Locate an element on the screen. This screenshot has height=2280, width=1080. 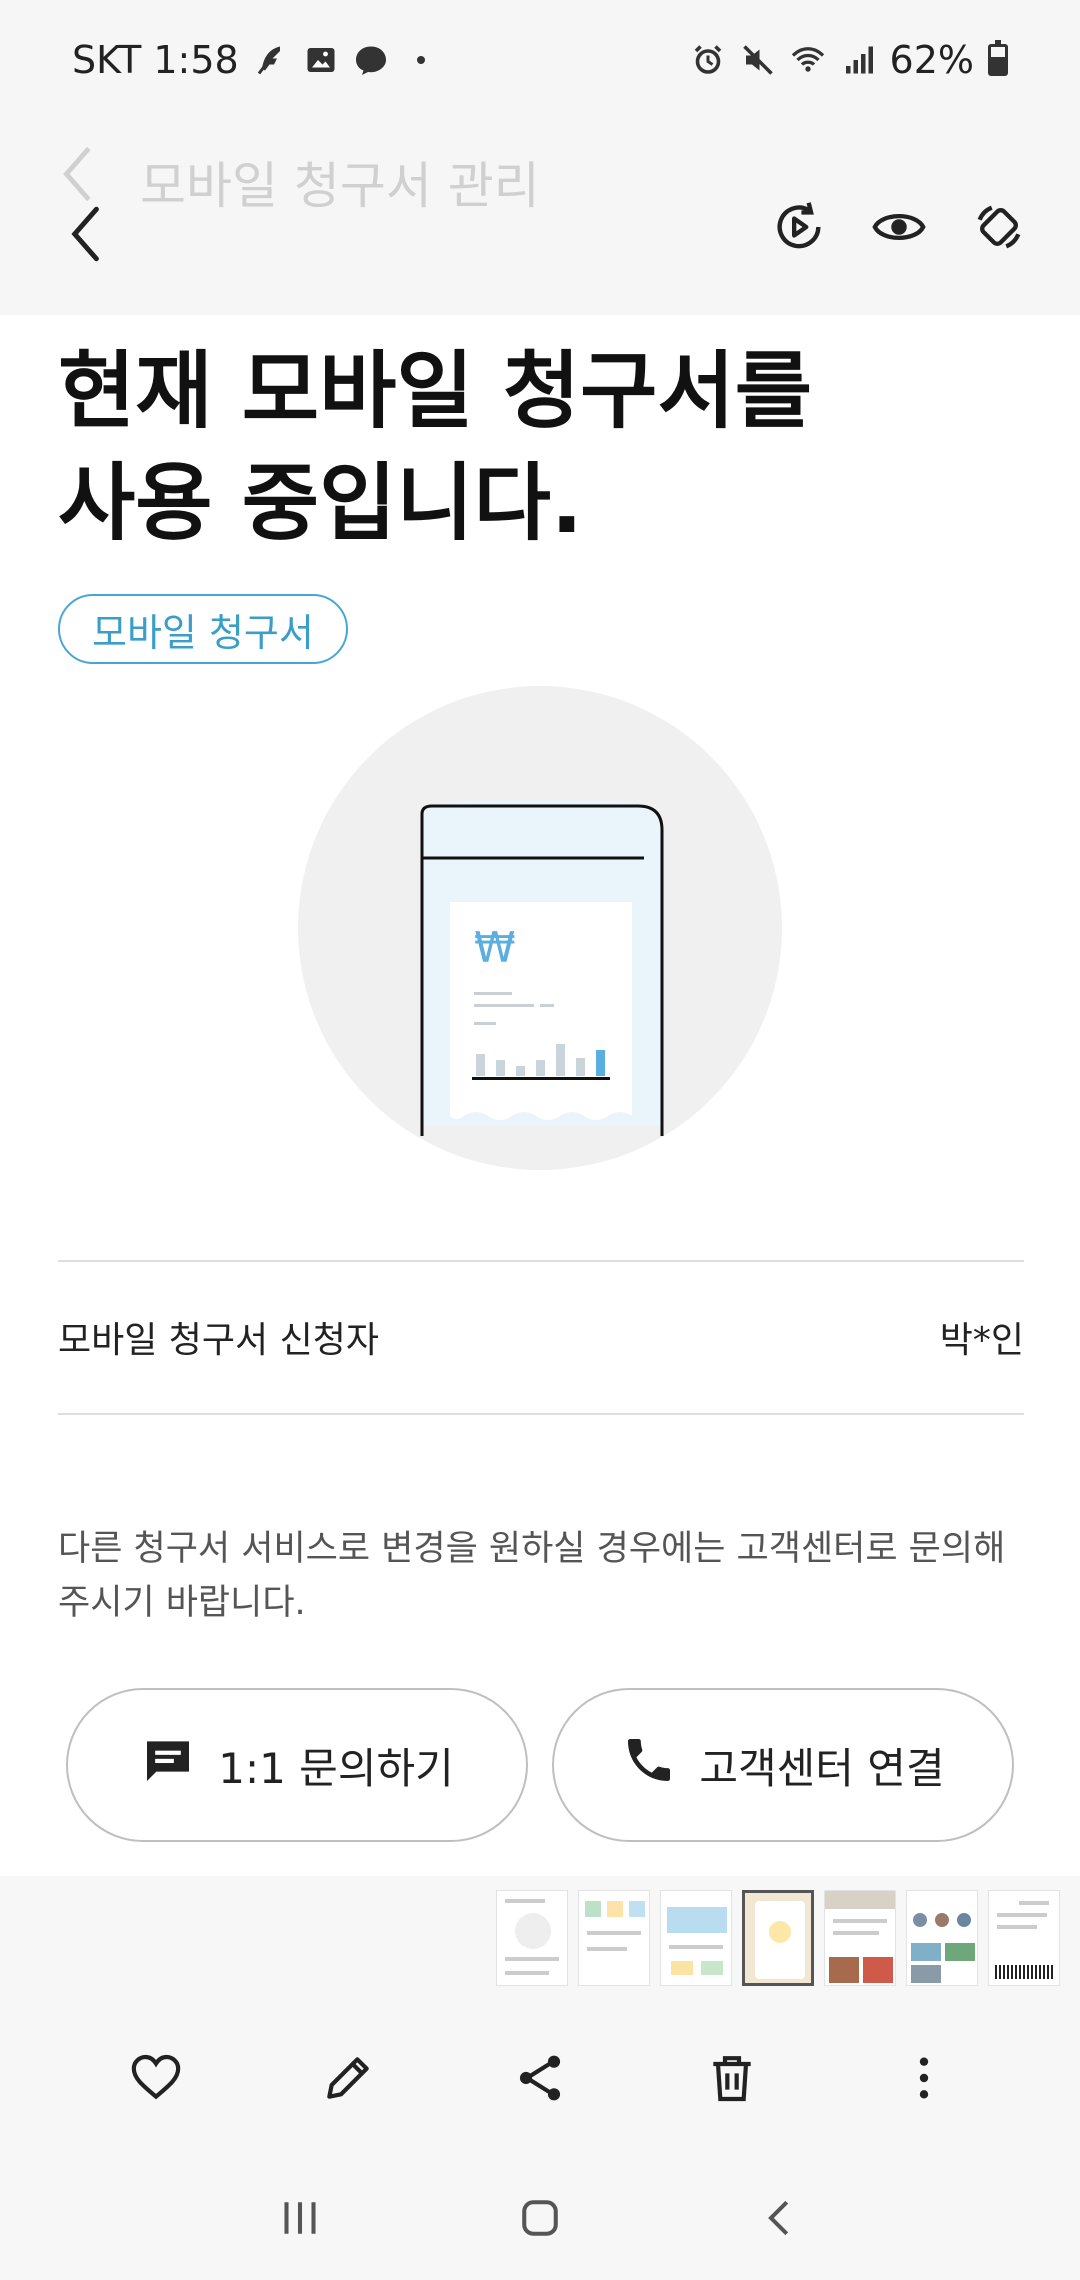
share-icon is located at coordinates (540, 2080).